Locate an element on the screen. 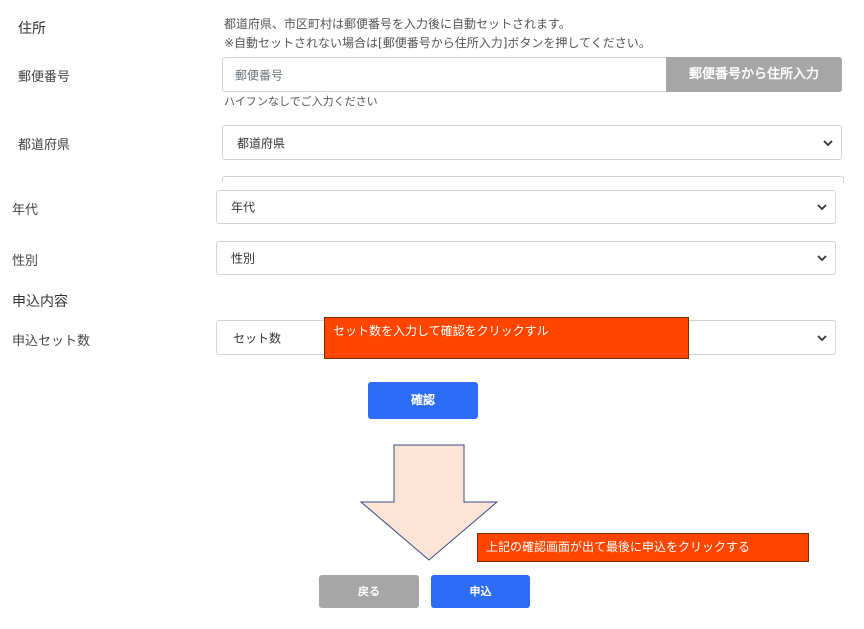 The image size is (864, 629). age-select: 年代 is located at coordinates (526, 207).